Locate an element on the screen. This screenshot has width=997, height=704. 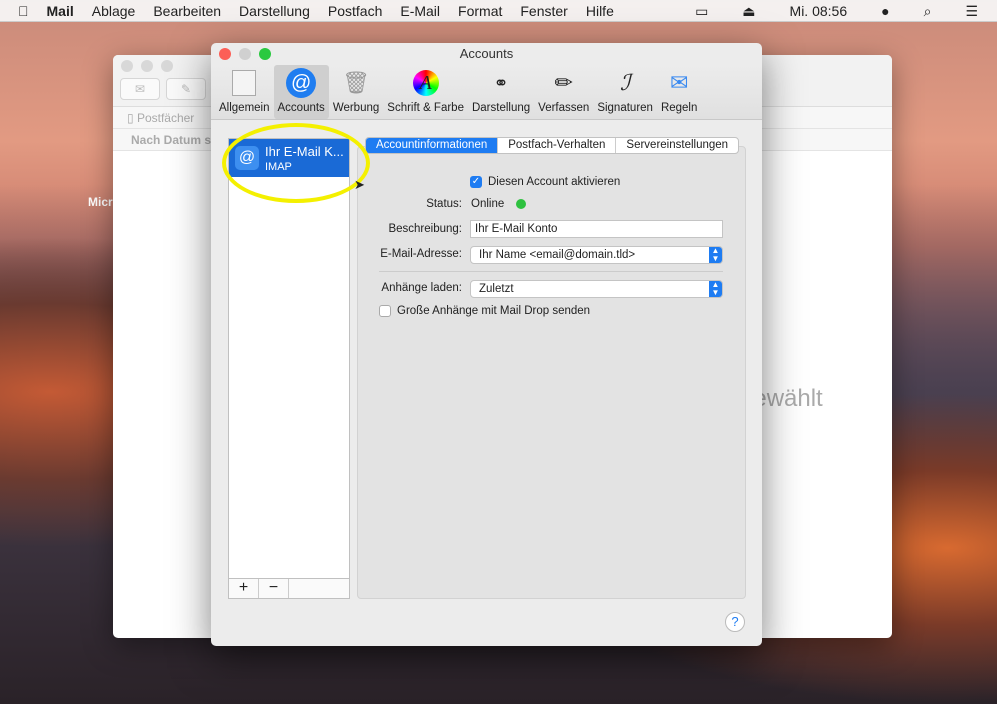
font-icon: A is located at coordinates (426, 83).